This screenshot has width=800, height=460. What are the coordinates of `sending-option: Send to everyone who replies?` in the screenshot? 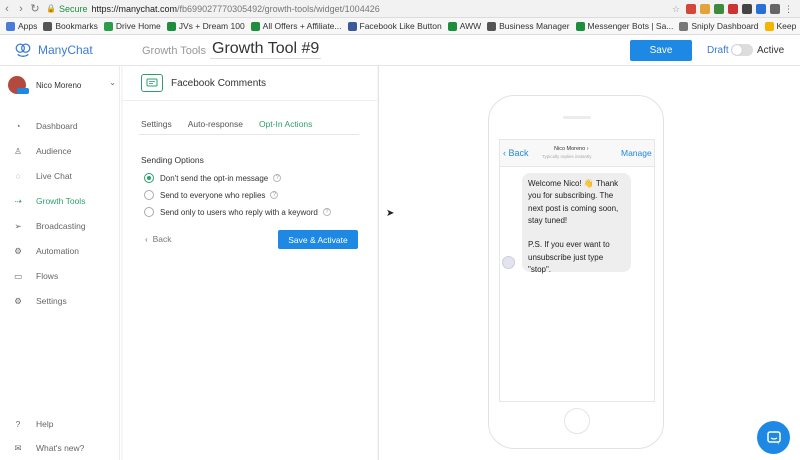 It's located at (211, 195).